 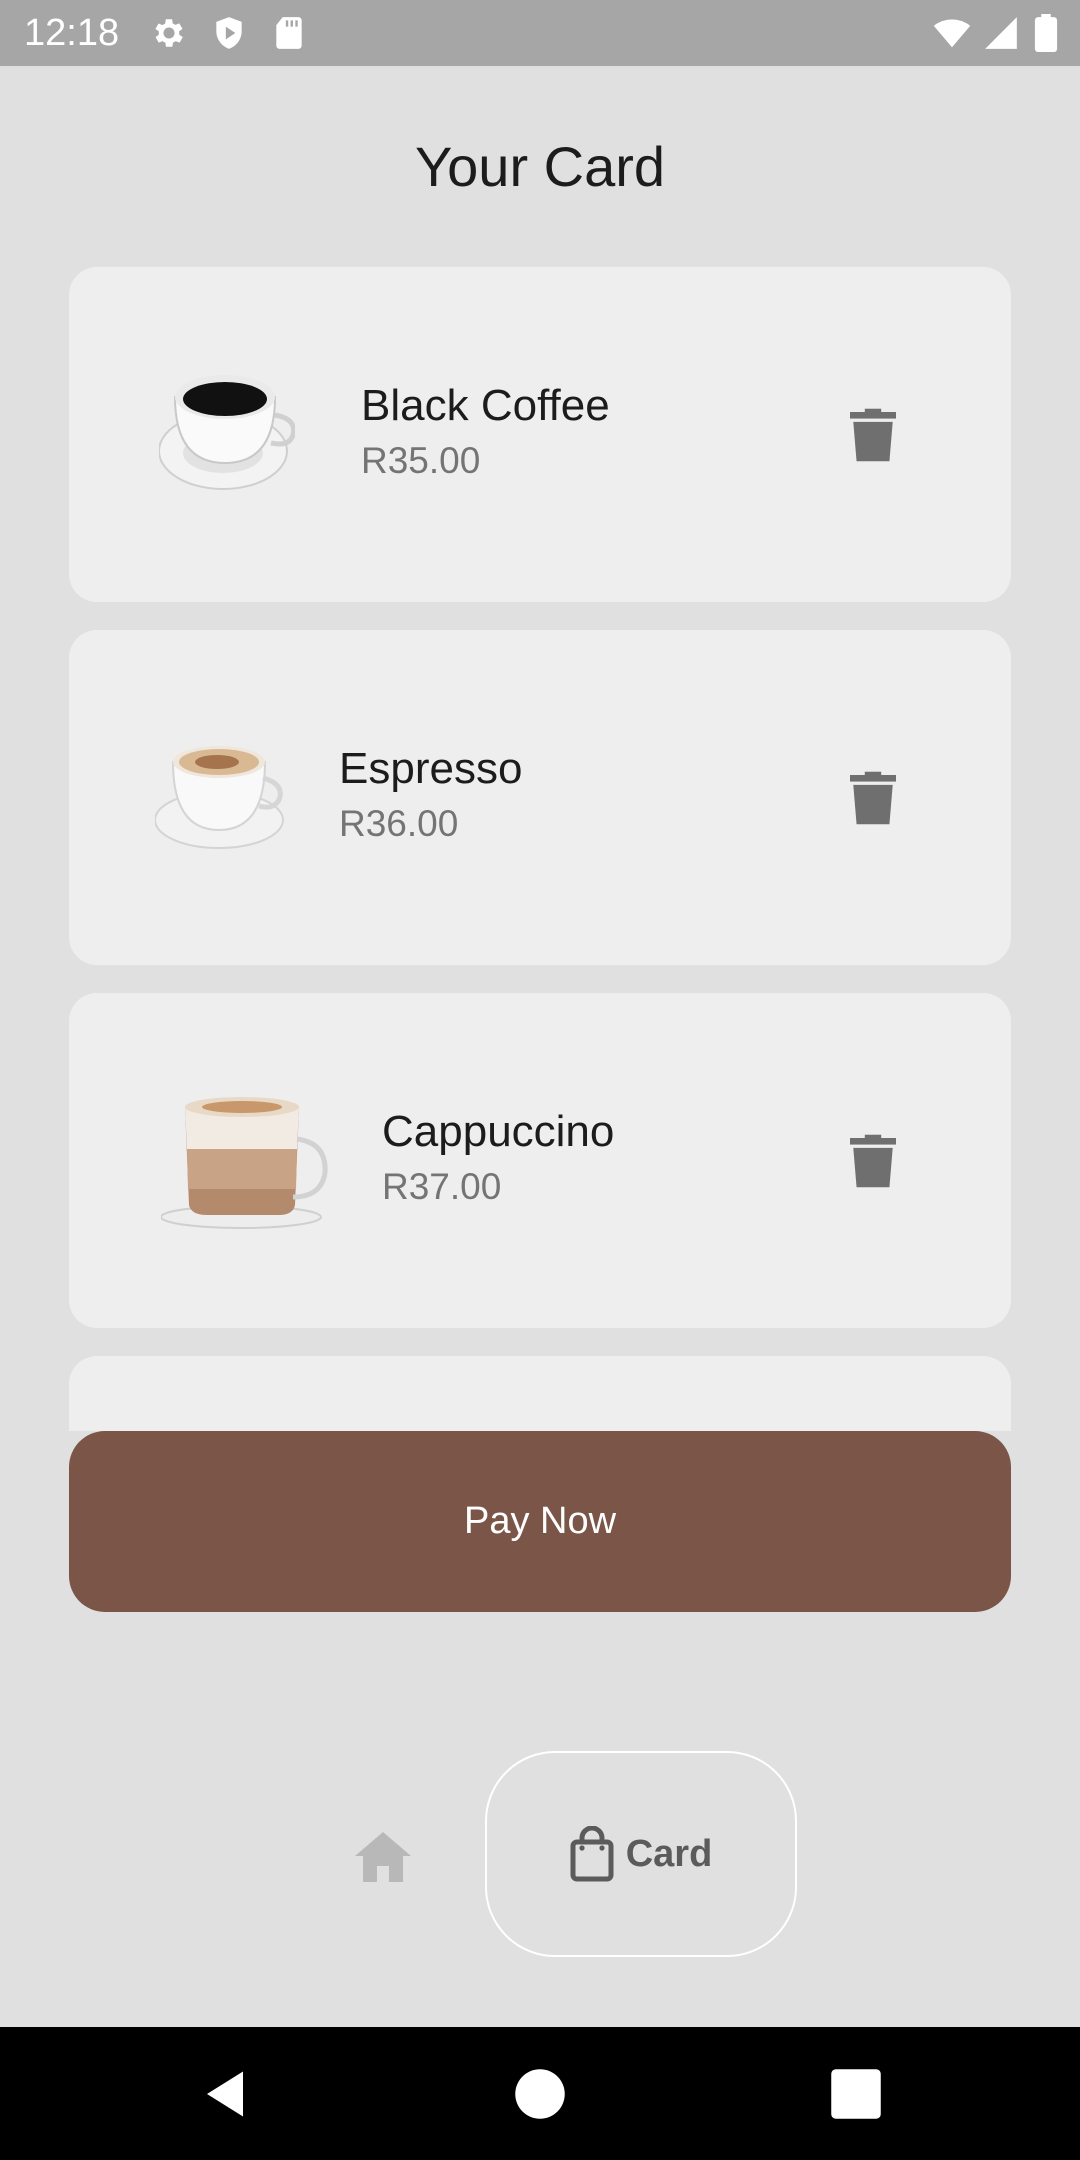 What do you see at coordinates (669, 1853) in the screenshot?
I see `nav-card-label: Card` at bounding box center [669, 1853].